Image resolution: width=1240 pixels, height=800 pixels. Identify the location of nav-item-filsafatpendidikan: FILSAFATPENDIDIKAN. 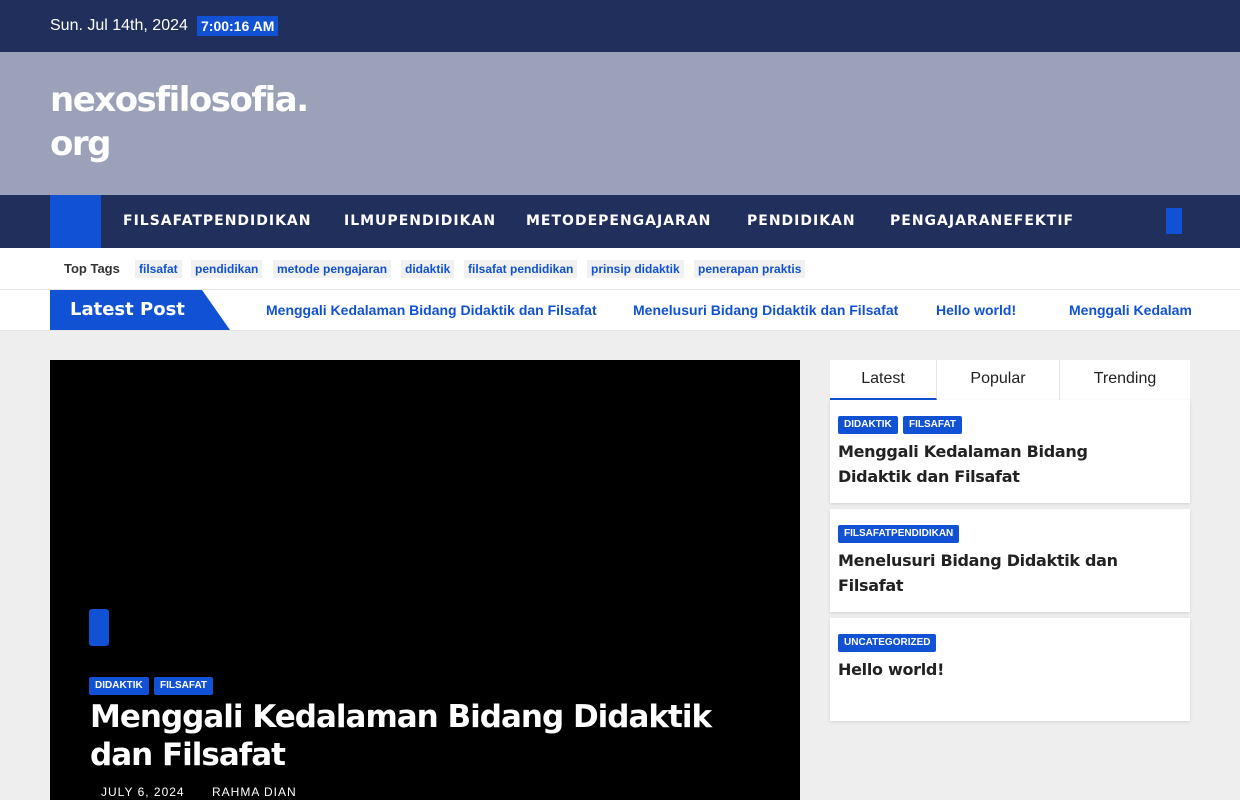
(217, 221).